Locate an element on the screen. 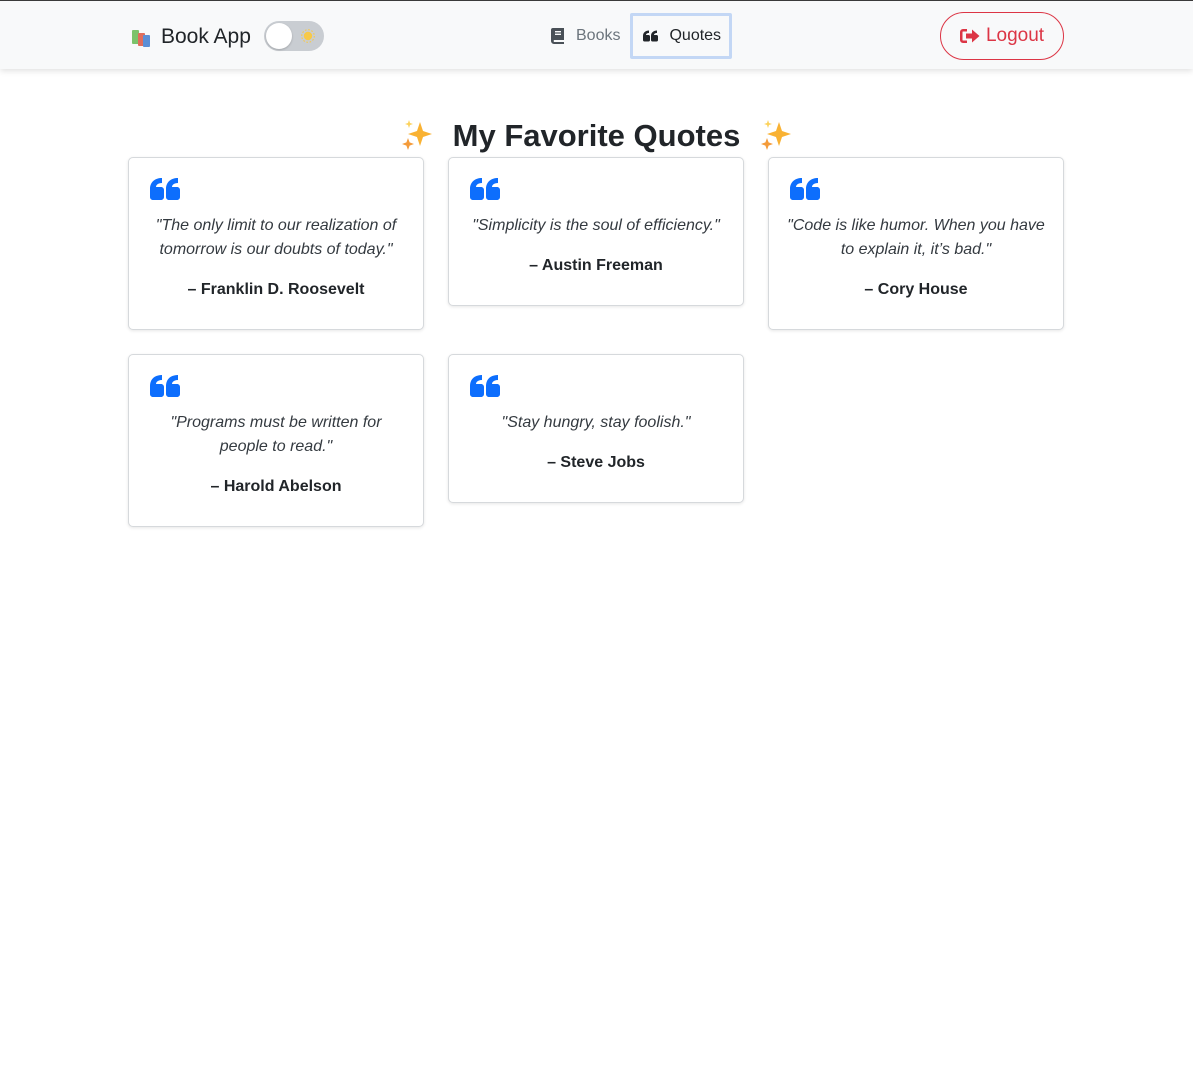 This screenshot has height=1065, width=1193. logout-button: Logout is located at coordinates (1002, 36).